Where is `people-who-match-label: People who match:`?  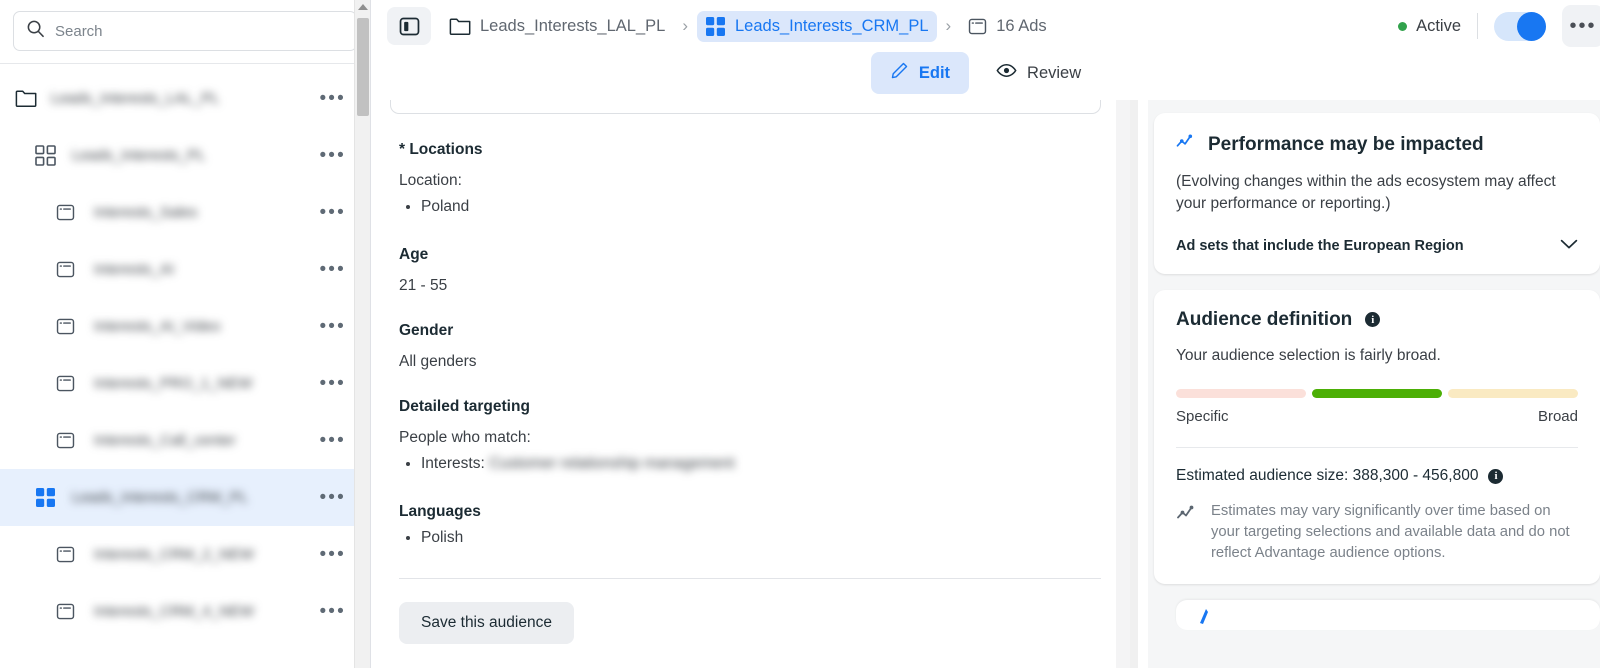 people-who-match-label: People who match: is located at coordinates (465, 438).